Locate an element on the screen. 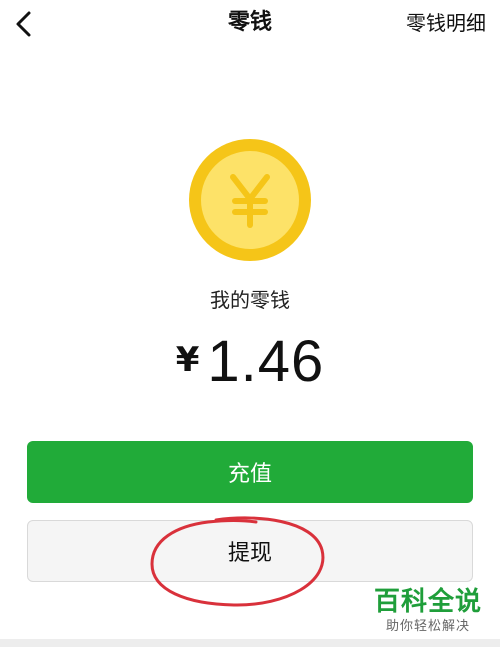 The image size is (500, 647). bottom-bar is located at coordinates (250, 643).